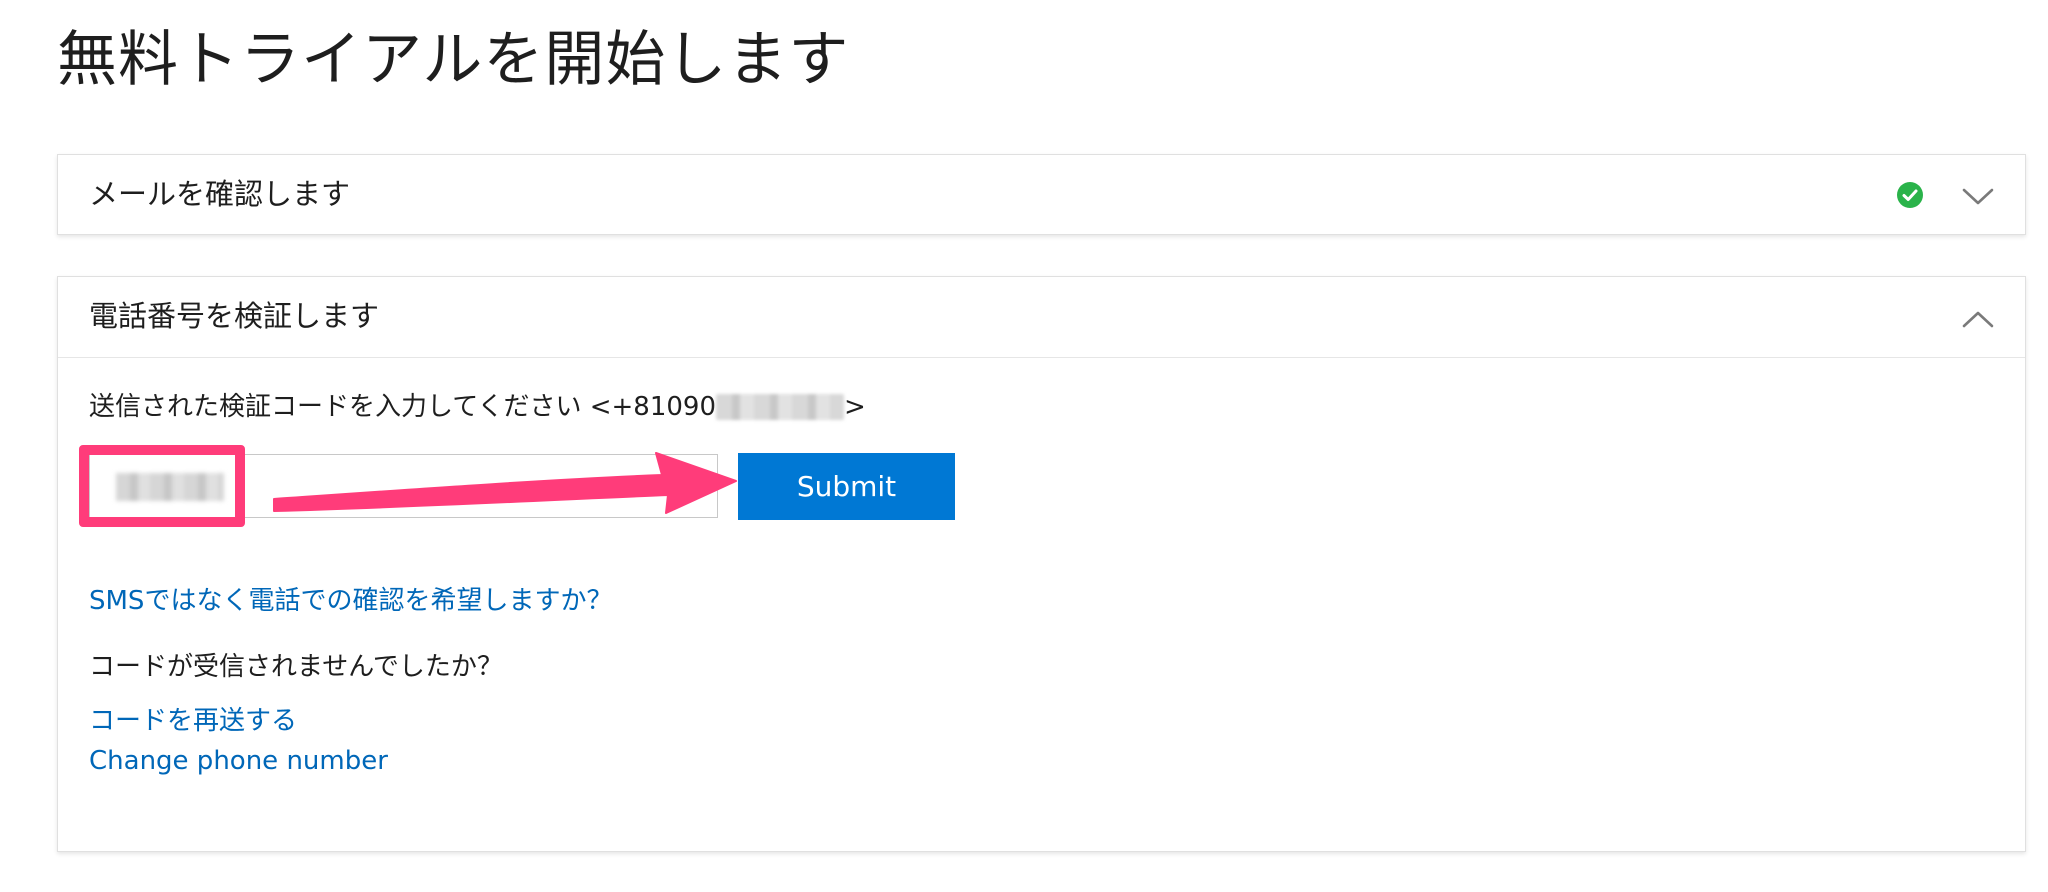 This screenshot has width=2048, height=892. What do you see at coordinates (403, 486) in the screenshot?
I see `verification-code-input` at bounding box center [403, 486].